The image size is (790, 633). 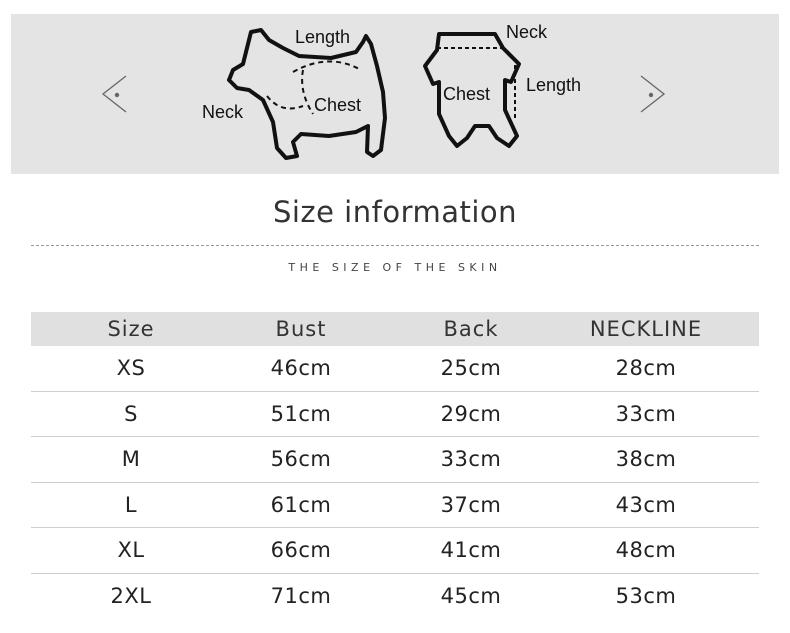 What do you see at coordinates (301, 329) in the screenshot?
I see `header-bust: Bust` at bounding box center [301, 329].